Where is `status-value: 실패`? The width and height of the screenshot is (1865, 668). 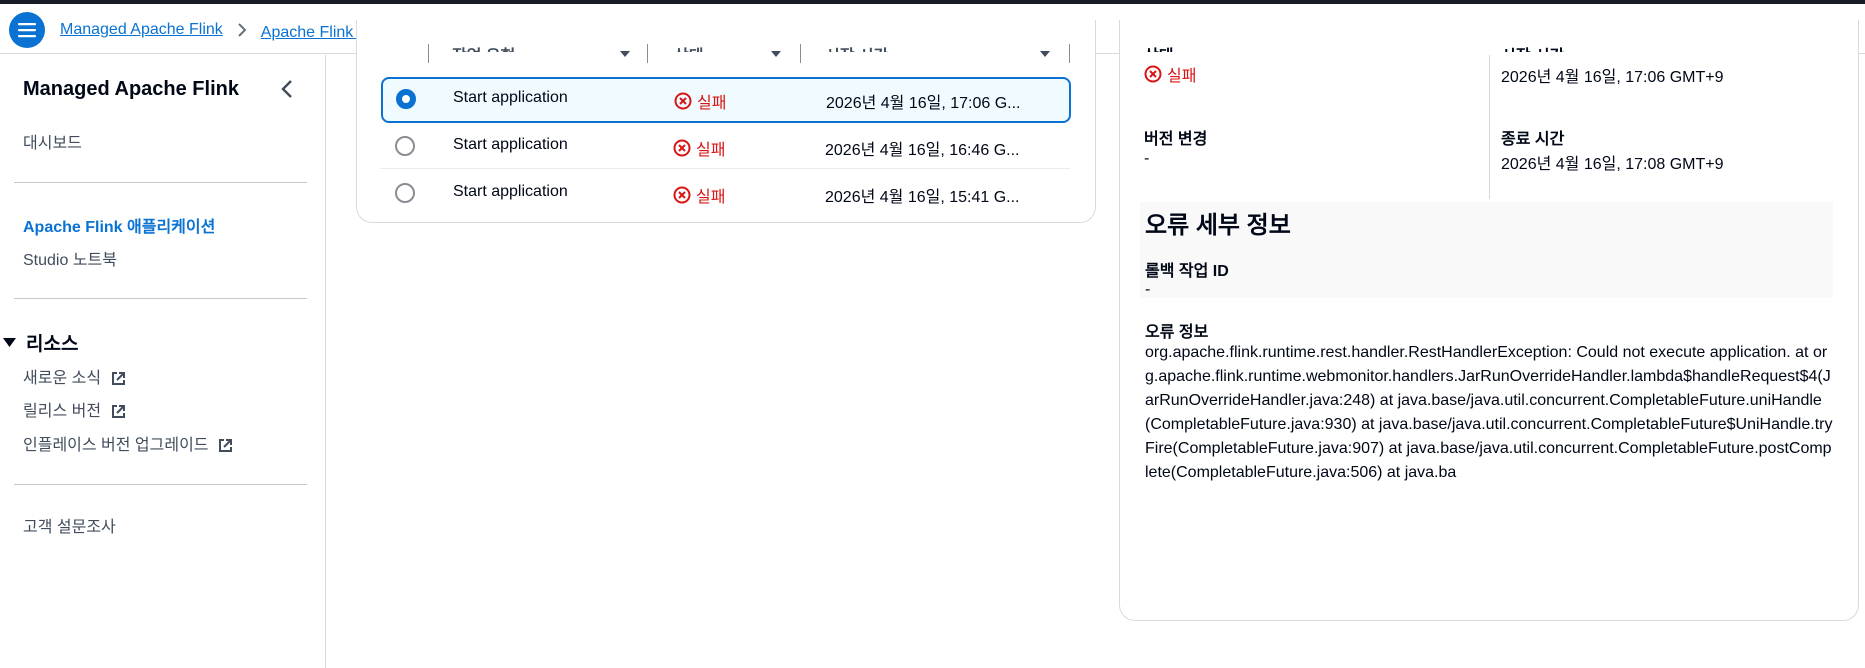 status-value: 실패 is located at coordinates (1170, 74).